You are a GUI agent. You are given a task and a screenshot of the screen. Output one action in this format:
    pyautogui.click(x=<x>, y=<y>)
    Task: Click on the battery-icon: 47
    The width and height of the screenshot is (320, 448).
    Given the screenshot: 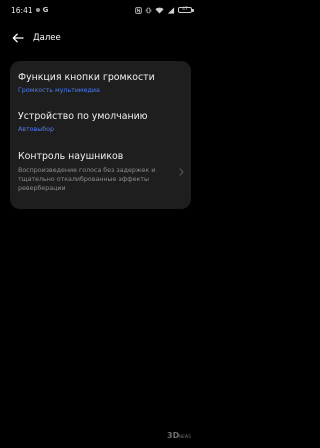 What is the action you would take?
    pyautogui.click(x=186, y=10)
    